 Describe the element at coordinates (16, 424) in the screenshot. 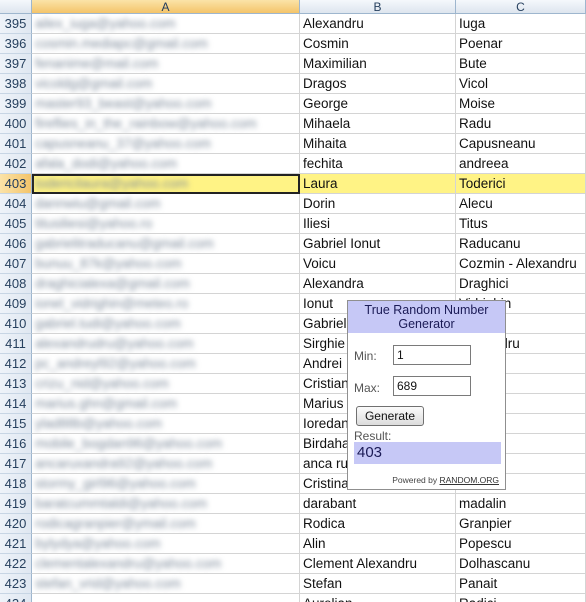

I see `row-number: 415` at that location.